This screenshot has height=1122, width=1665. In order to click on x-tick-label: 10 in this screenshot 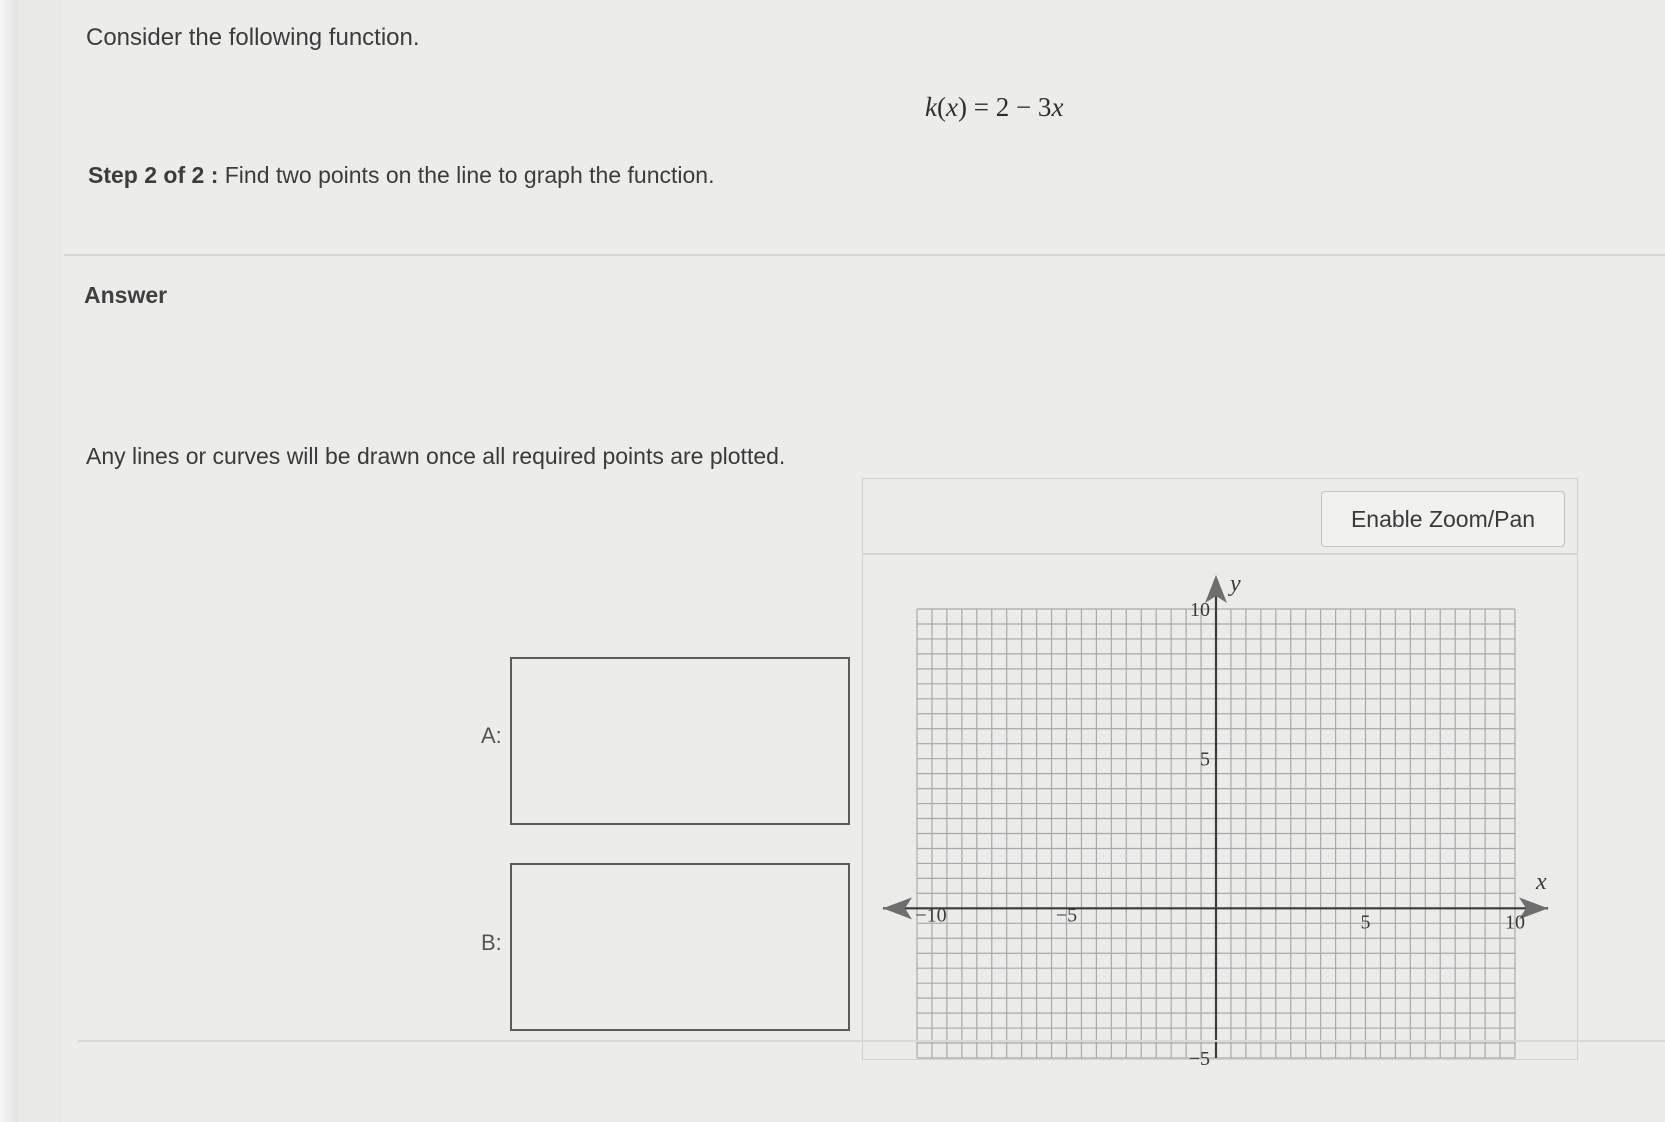, I will do `click(1515, 922)`.